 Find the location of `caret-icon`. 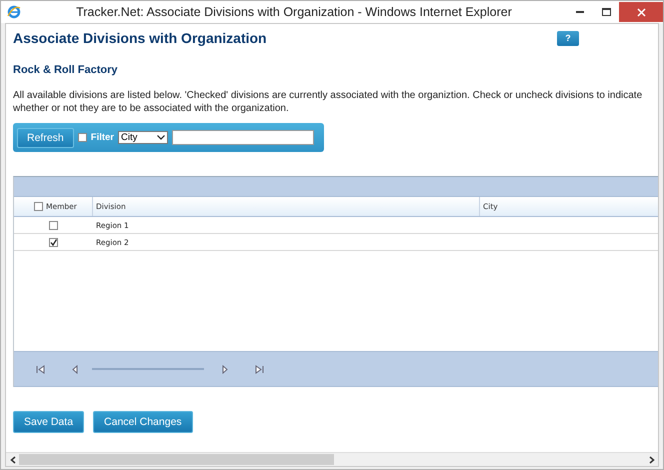

caret-icon is located at coordinates (161, 137).